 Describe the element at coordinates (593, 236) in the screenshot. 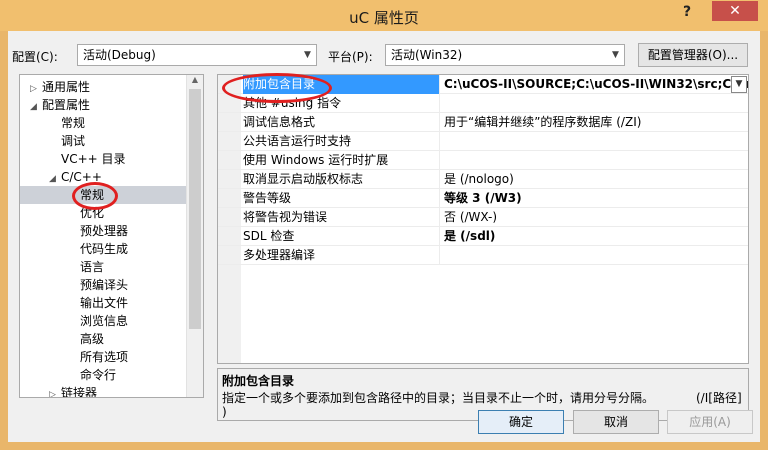

I see `property-value: 是 (/sdl)` at that location.